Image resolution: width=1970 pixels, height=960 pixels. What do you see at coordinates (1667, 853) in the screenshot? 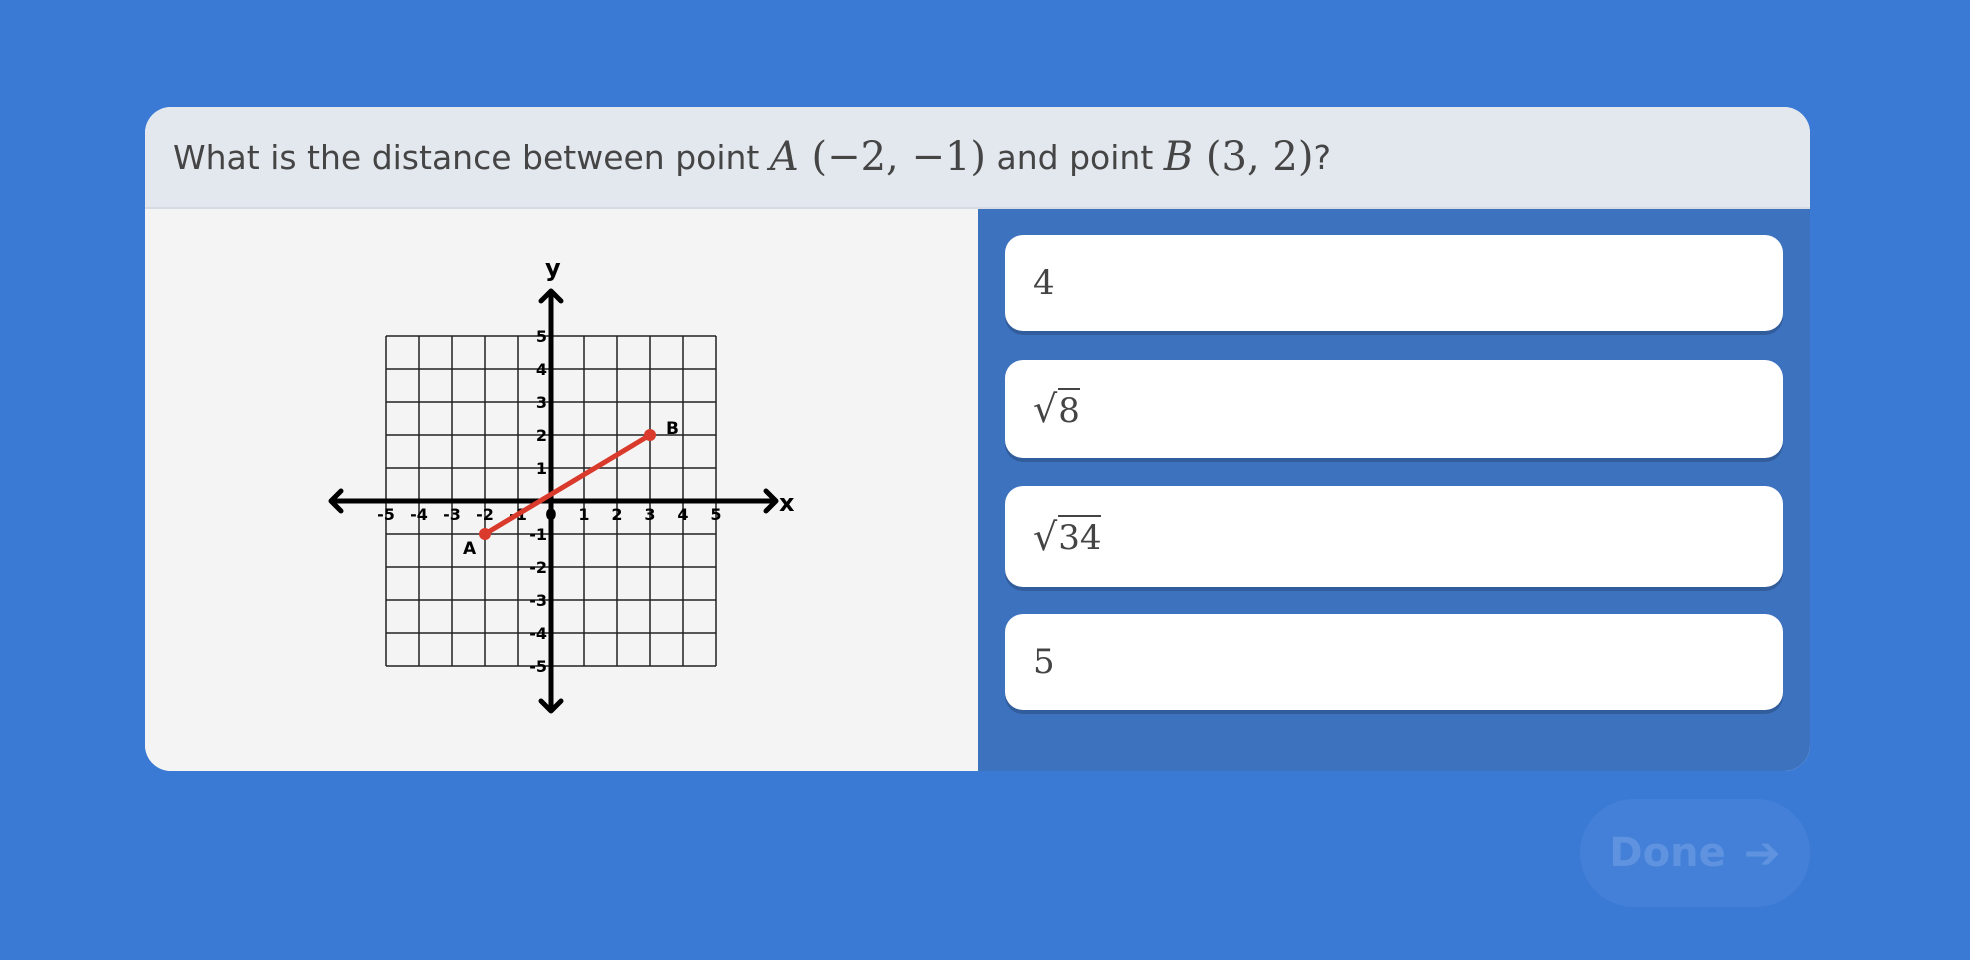
I see `done-button-label: Done` at bounding box center [1667, 853].